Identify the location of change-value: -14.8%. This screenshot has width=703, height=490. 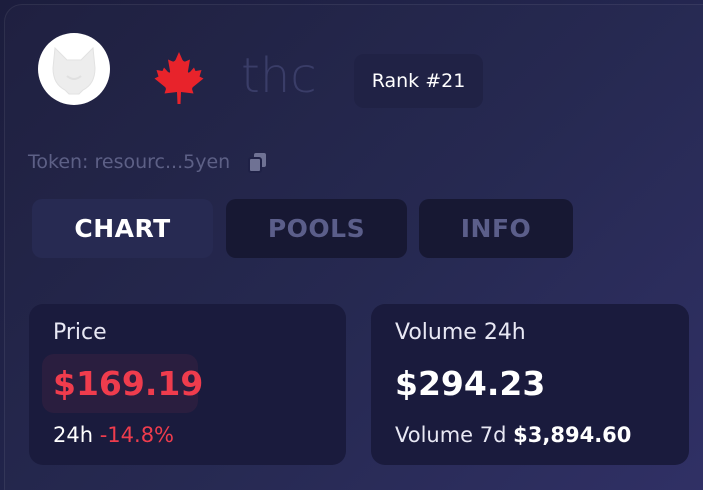
(137, 435).